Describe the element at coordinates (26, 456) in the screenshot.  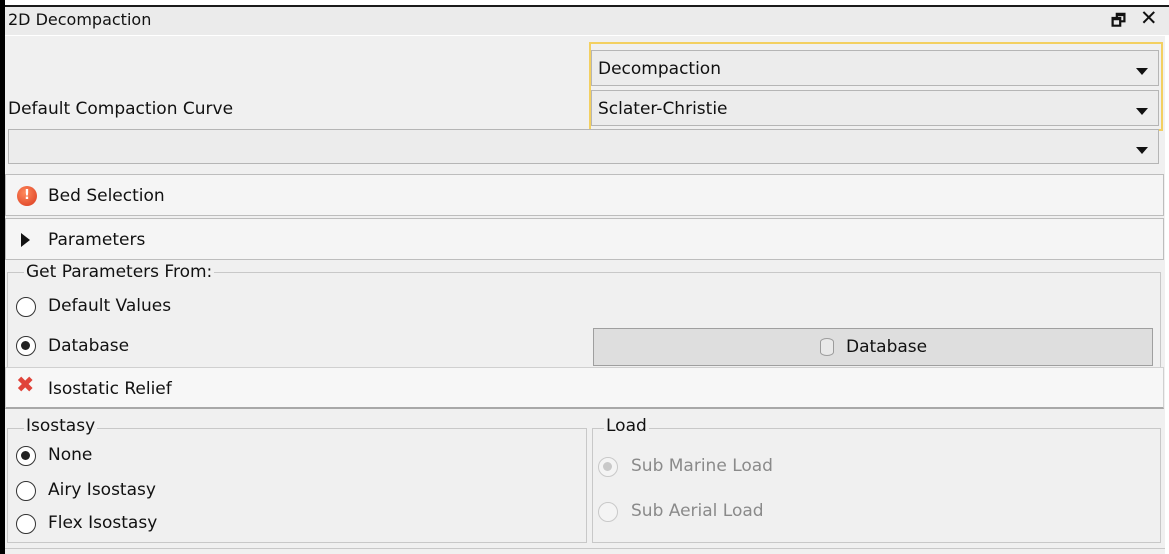
I see `radio-none` at that location.